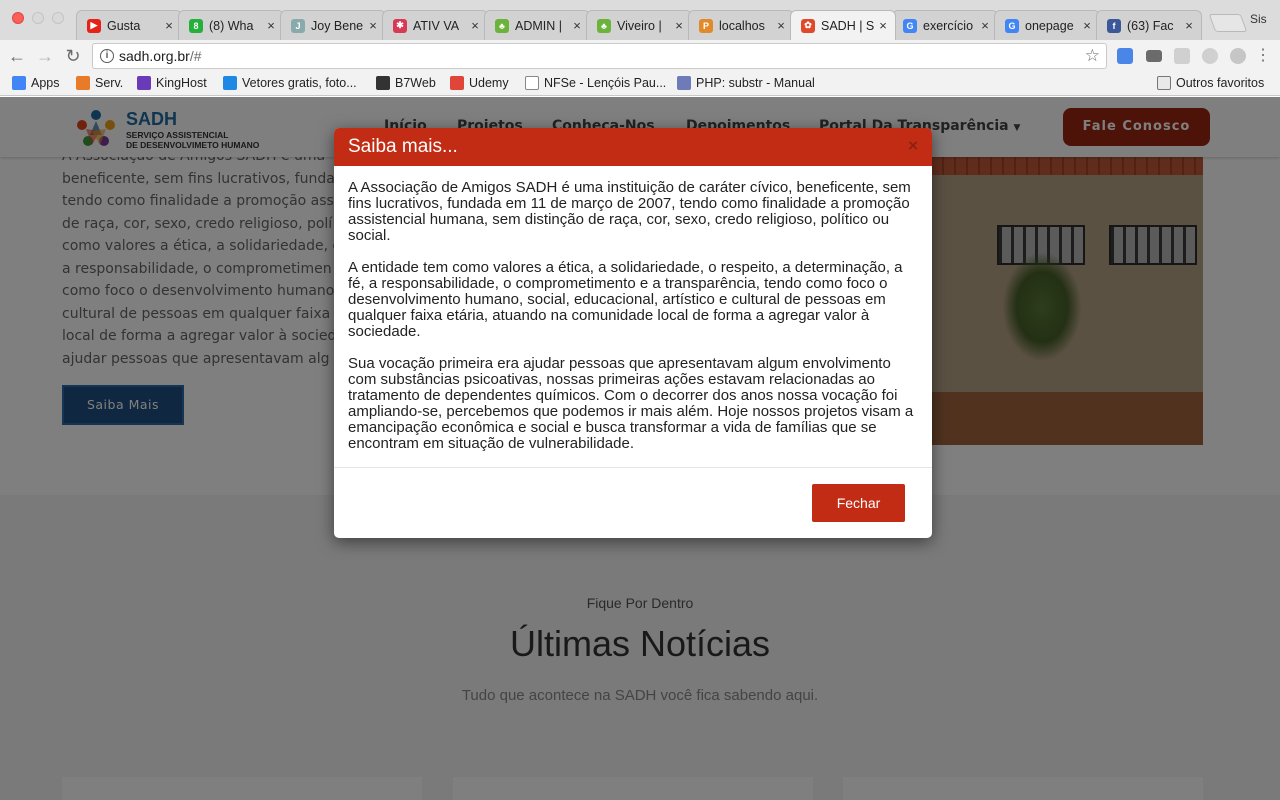 Image resolution: width=1280 pixels, height=800 pixels. I want to click on browser-tab: Gonepage ×, so click(1047, 25).